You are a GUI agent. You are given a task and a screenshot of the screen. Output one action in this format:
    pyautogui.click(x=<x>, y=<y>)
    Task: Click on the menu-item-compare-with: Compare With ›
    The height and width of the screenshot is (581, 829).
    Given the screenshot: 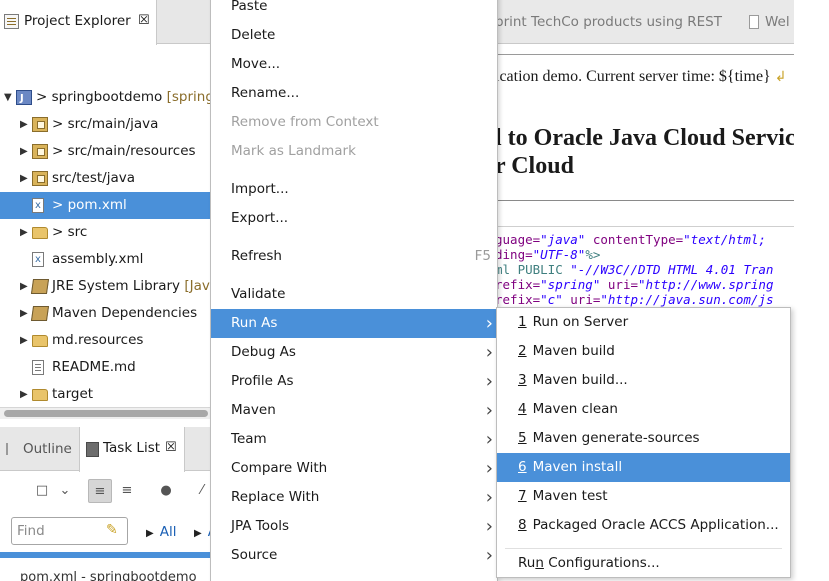 What is the action you would take?
    pyautogui.click(x=354, y=468)
    